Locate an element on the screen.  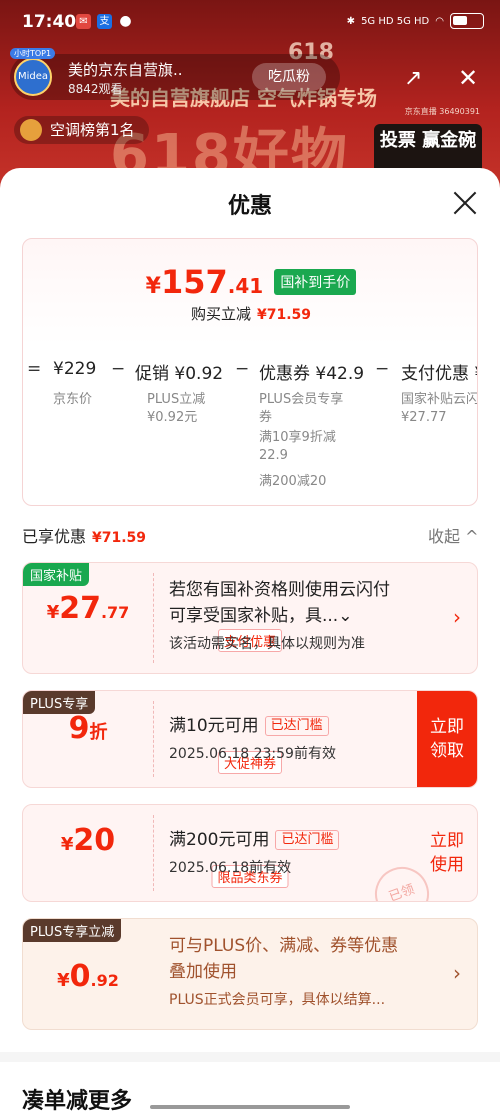
enjoyed-discount: 已享优惠 ¥71.59 is located at coordinates (84, 536).